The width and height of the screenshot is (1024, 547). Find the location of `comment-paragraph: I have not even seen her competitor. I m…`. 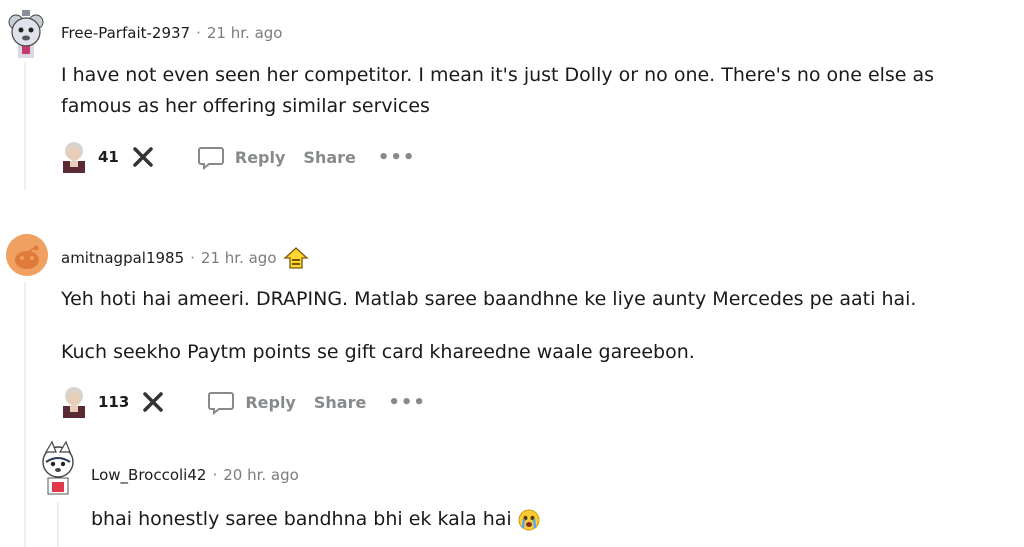

comment-paragraph: I have not even seen her competitor. I m… is located at coordinates (498, 90).